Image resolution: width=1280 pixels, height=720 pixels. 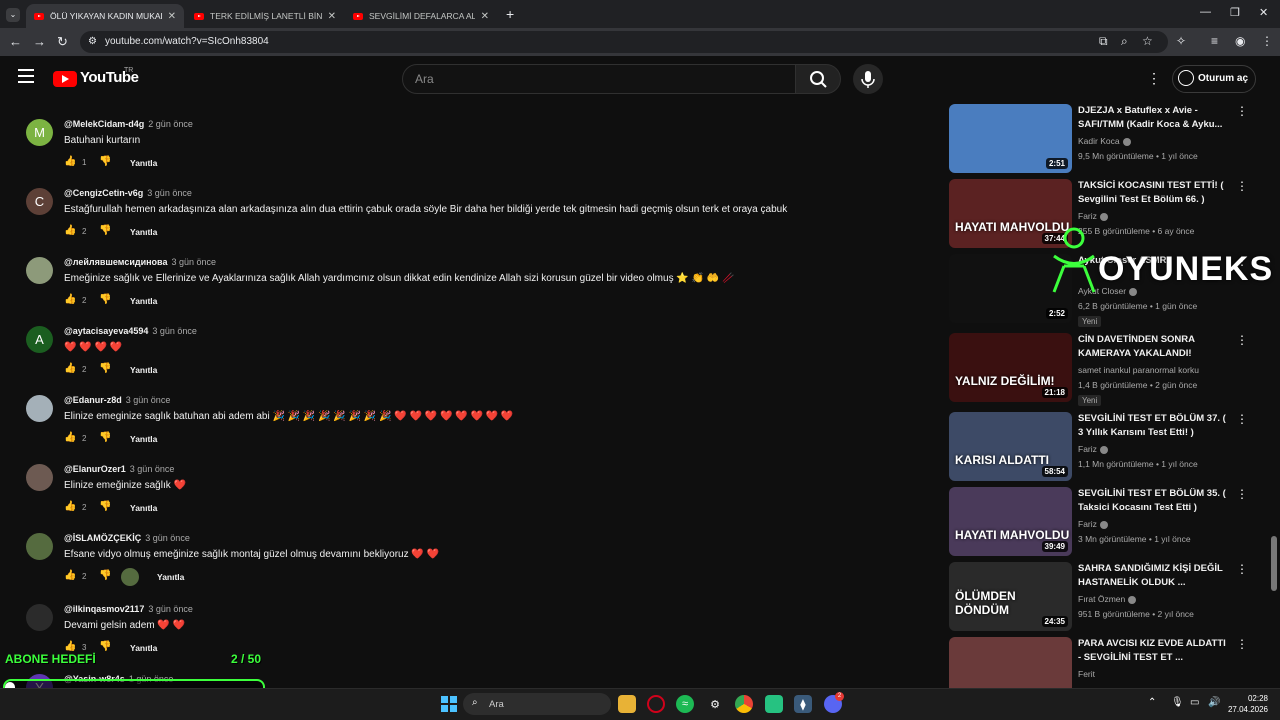 I want to click on chrome-icon, so click(x=744, y=704).